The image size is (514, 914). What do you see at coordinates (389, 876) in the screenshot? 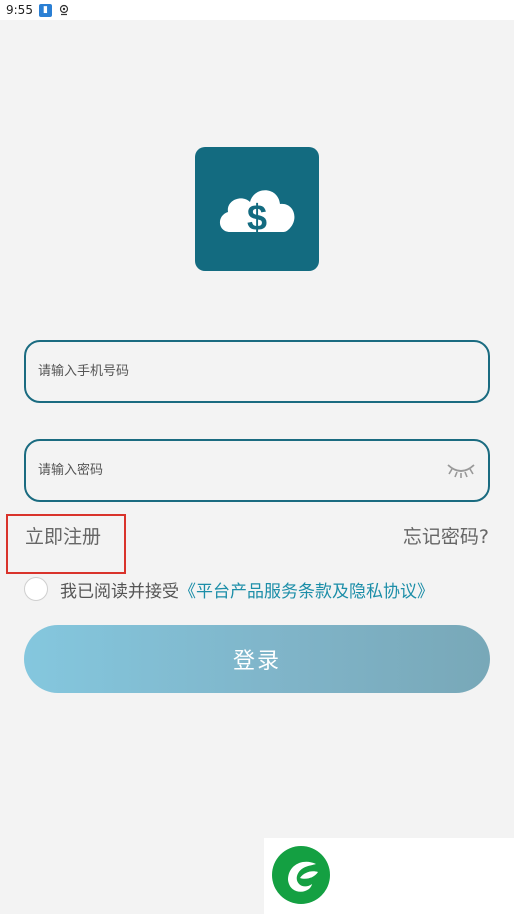
I see `footer-logo-card` at bounding box center [389, 876].